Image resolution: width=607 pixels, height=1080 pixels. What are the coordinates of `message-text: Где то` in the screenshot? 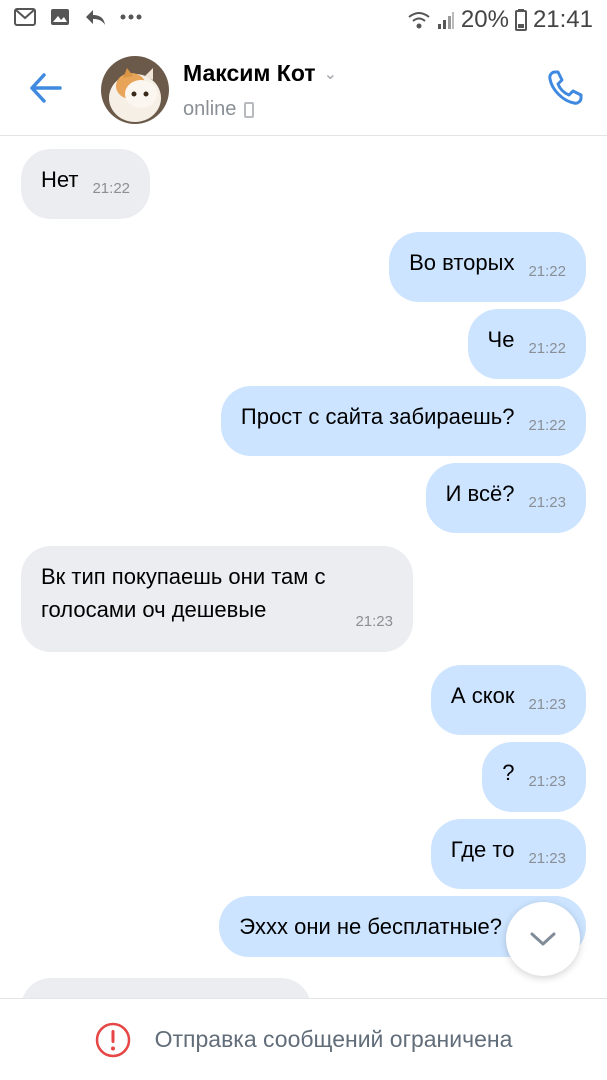 It's located at (482, 849).